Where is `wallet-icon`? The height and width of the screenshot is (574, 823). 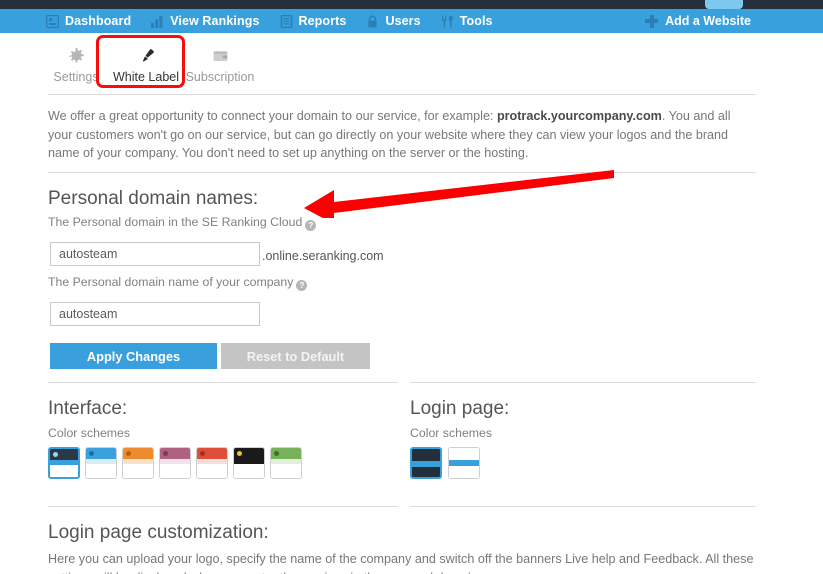 wallet-icon is located at coordinates (220, 56).